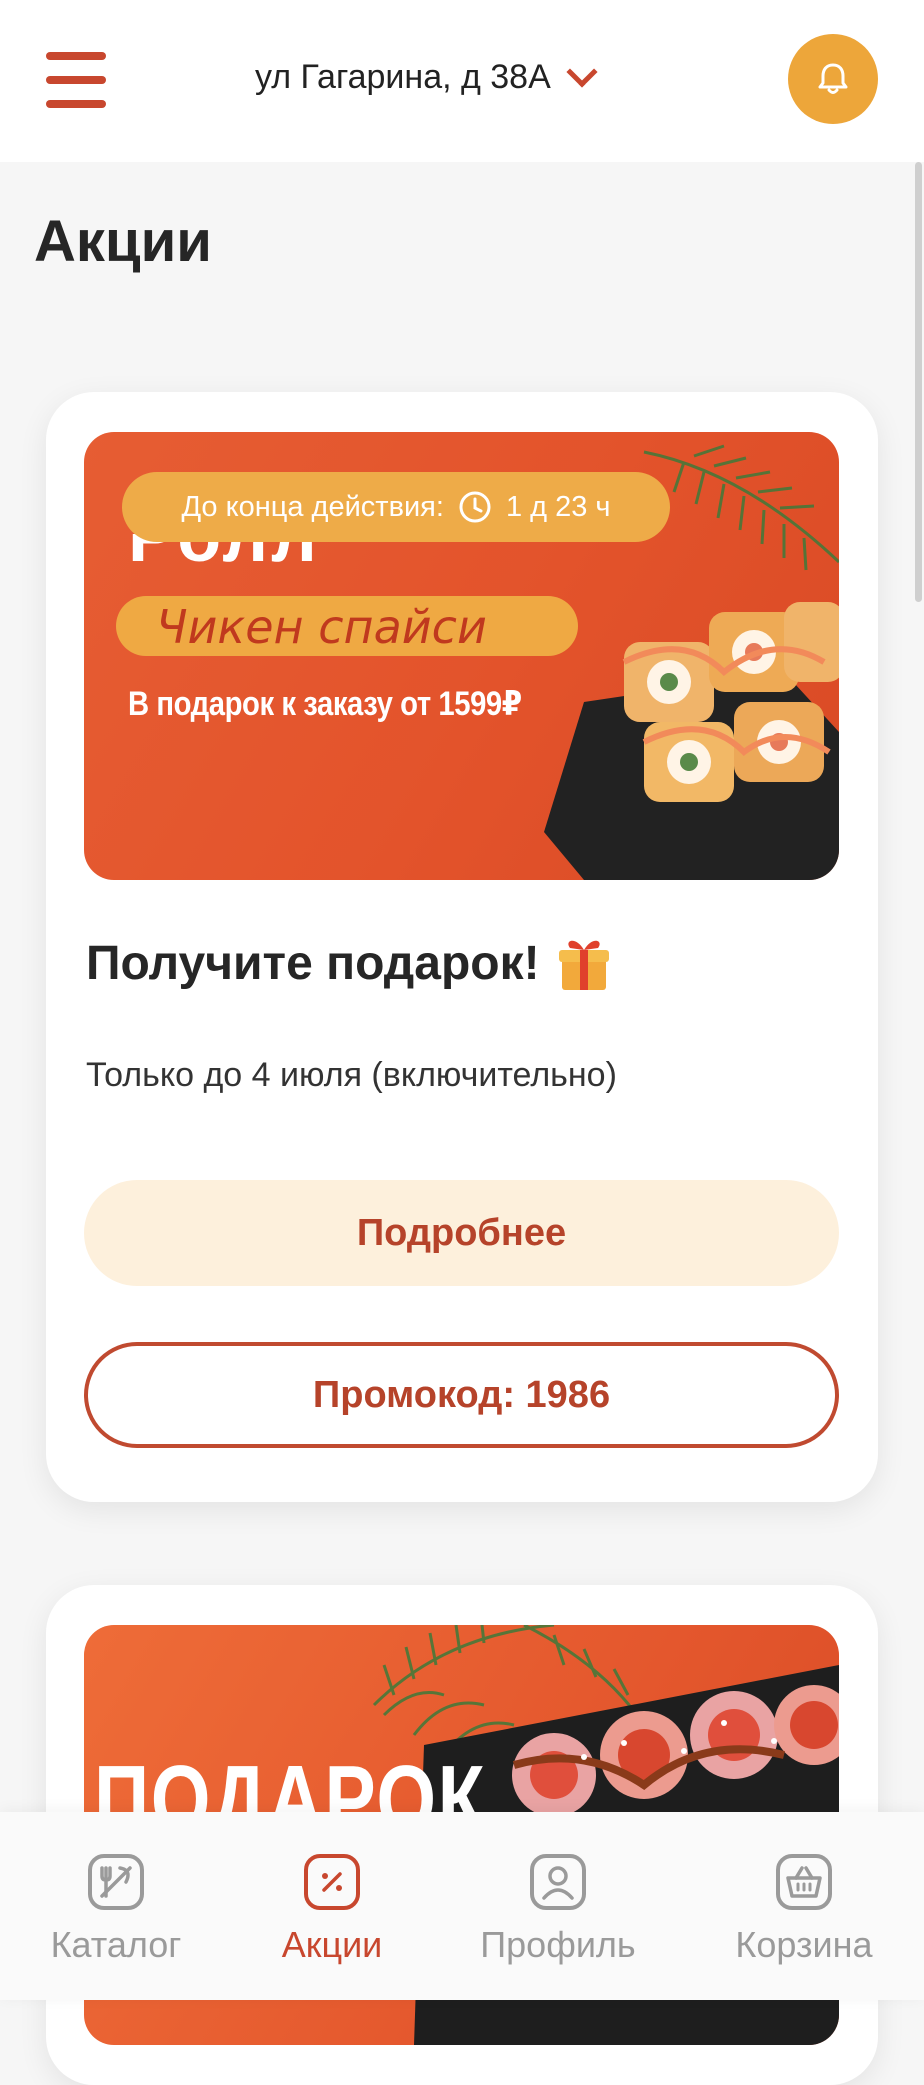 The height and width of the screenshot is (2085, 924). I want to click on gift-icon, so click(583, 965).